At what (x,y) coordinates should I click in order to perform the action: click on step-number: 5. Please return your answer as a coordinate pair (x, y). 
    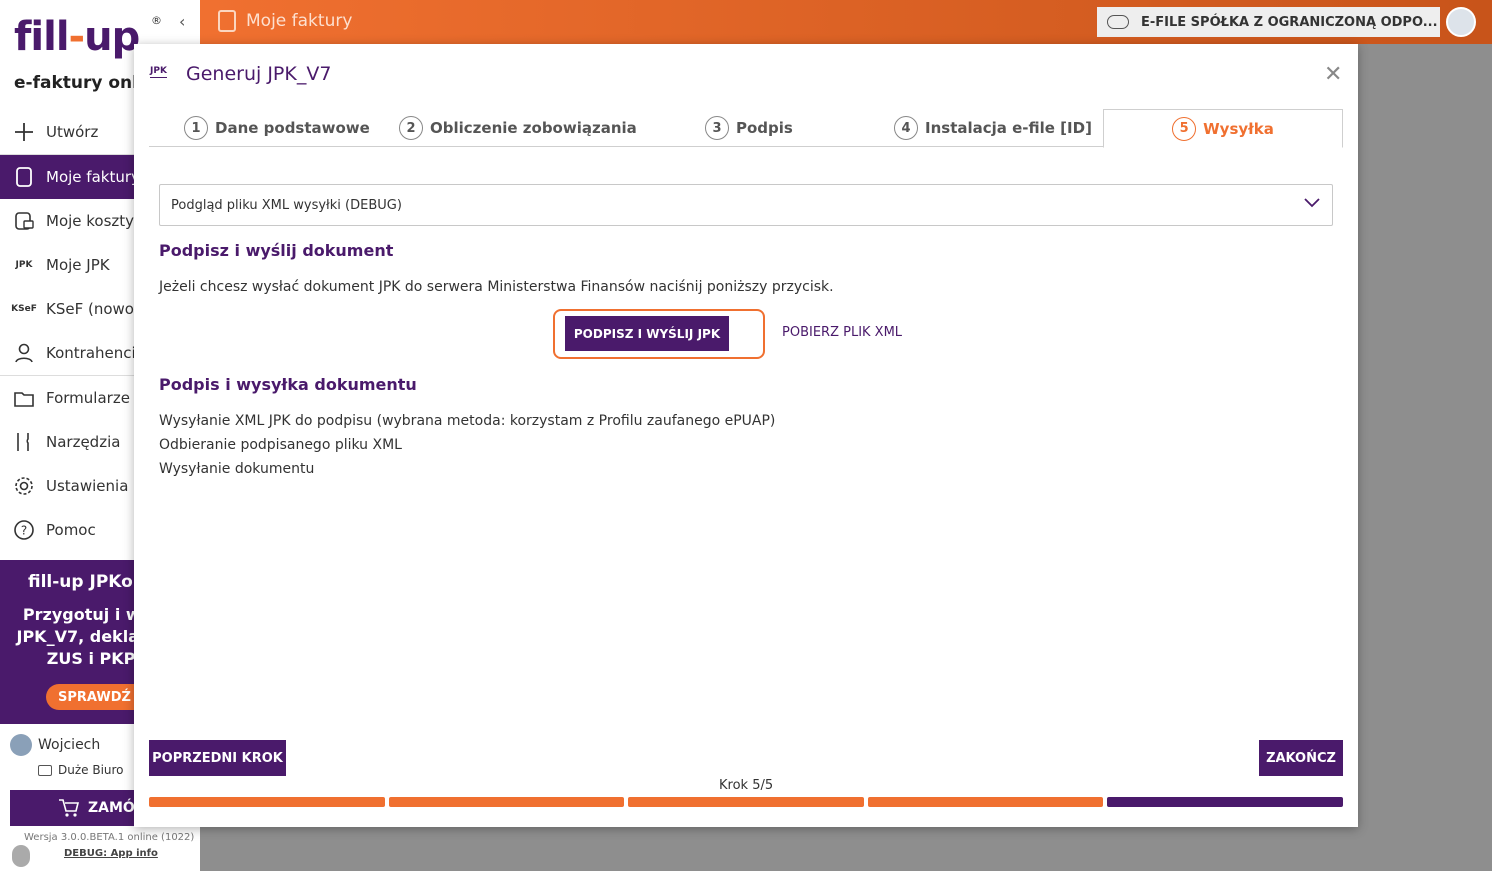
    Looking at the image, I should click on (1184, 128).